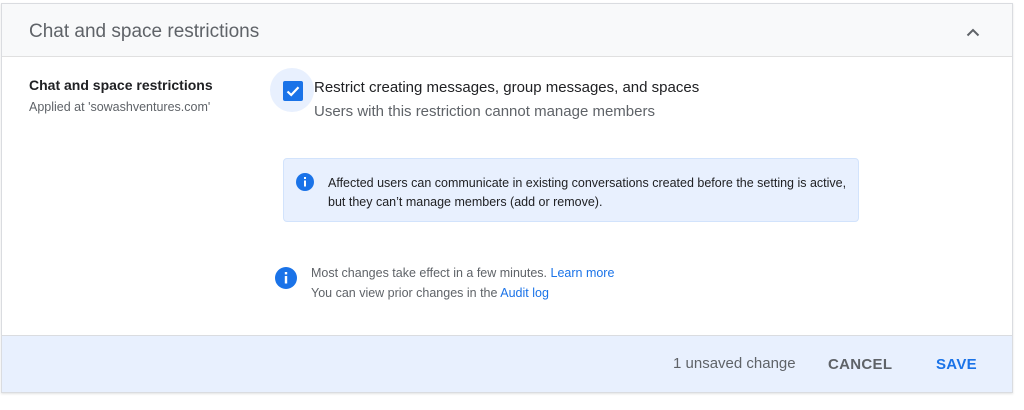  Describe the element at coordinates (507, 30) in the screenshot. I see `card-header: Chat and space restrictions` at that location.